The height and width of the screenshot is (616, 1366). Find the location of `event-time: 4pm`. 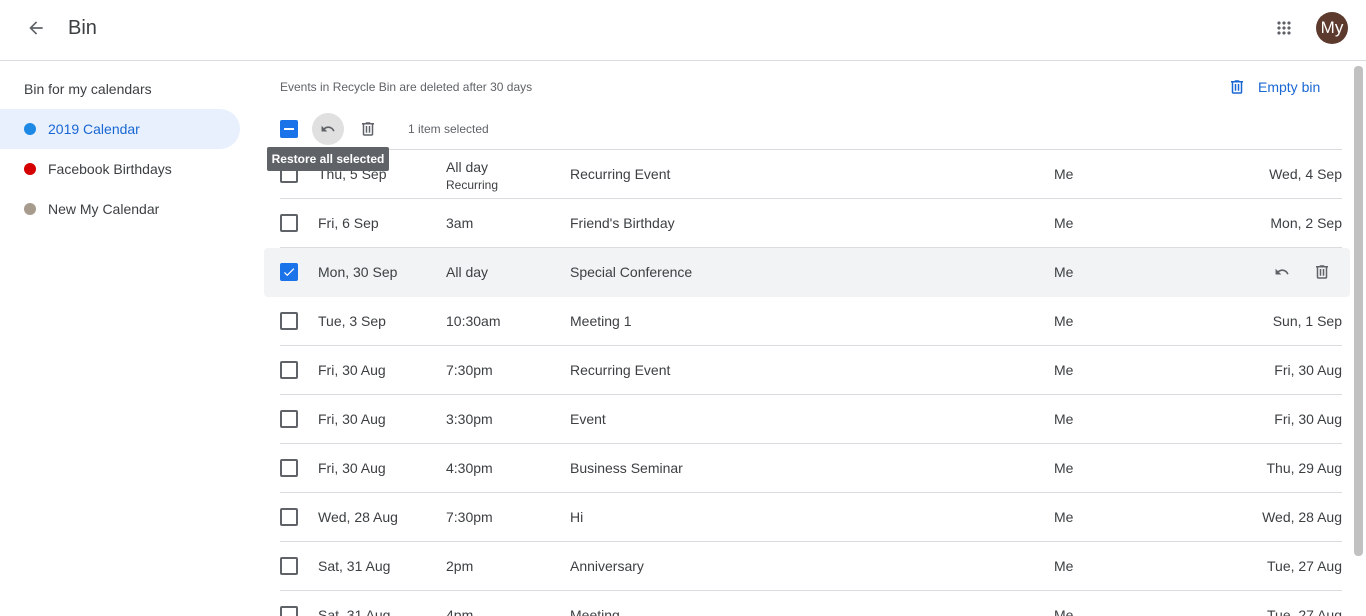

event-time: 4pm is located at coordinates (460, 611).